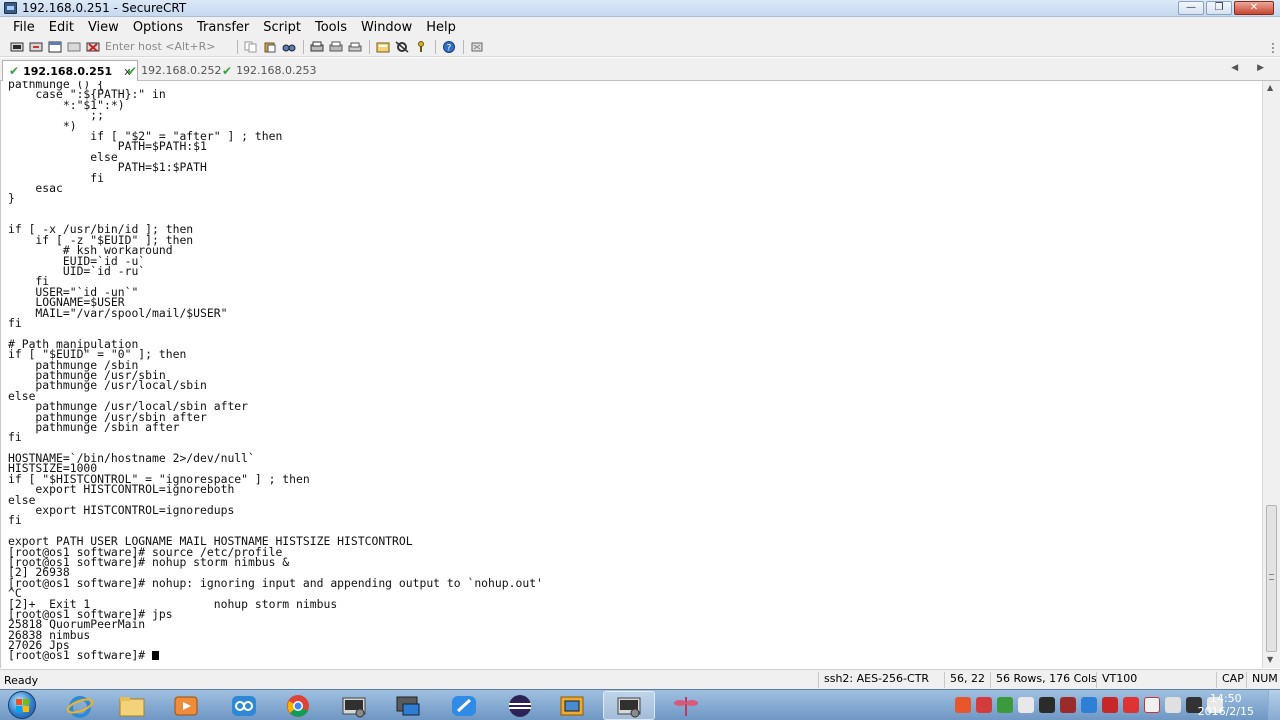 This screenshot has height=720, width=1280. Describe the element at coordinates (168, 46) in the screenshot. I see `host-input` at that location.